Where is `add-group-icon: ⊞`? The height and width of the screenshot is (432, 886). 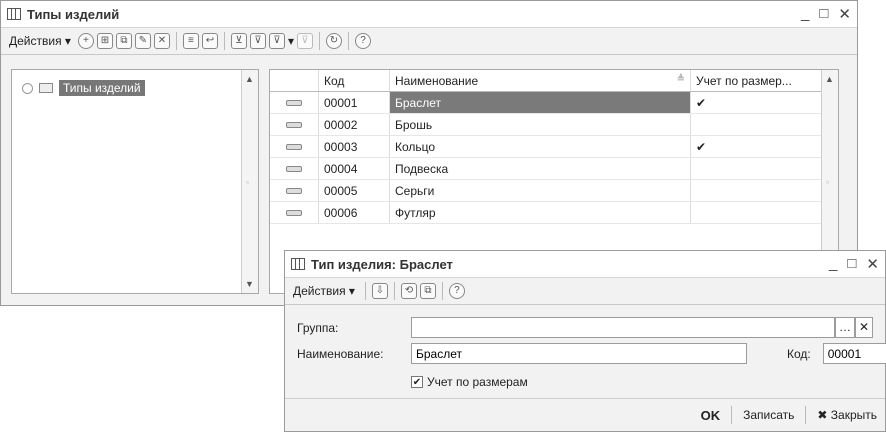
add-group-icon: ⊞ is located at coordinates (104, 41).